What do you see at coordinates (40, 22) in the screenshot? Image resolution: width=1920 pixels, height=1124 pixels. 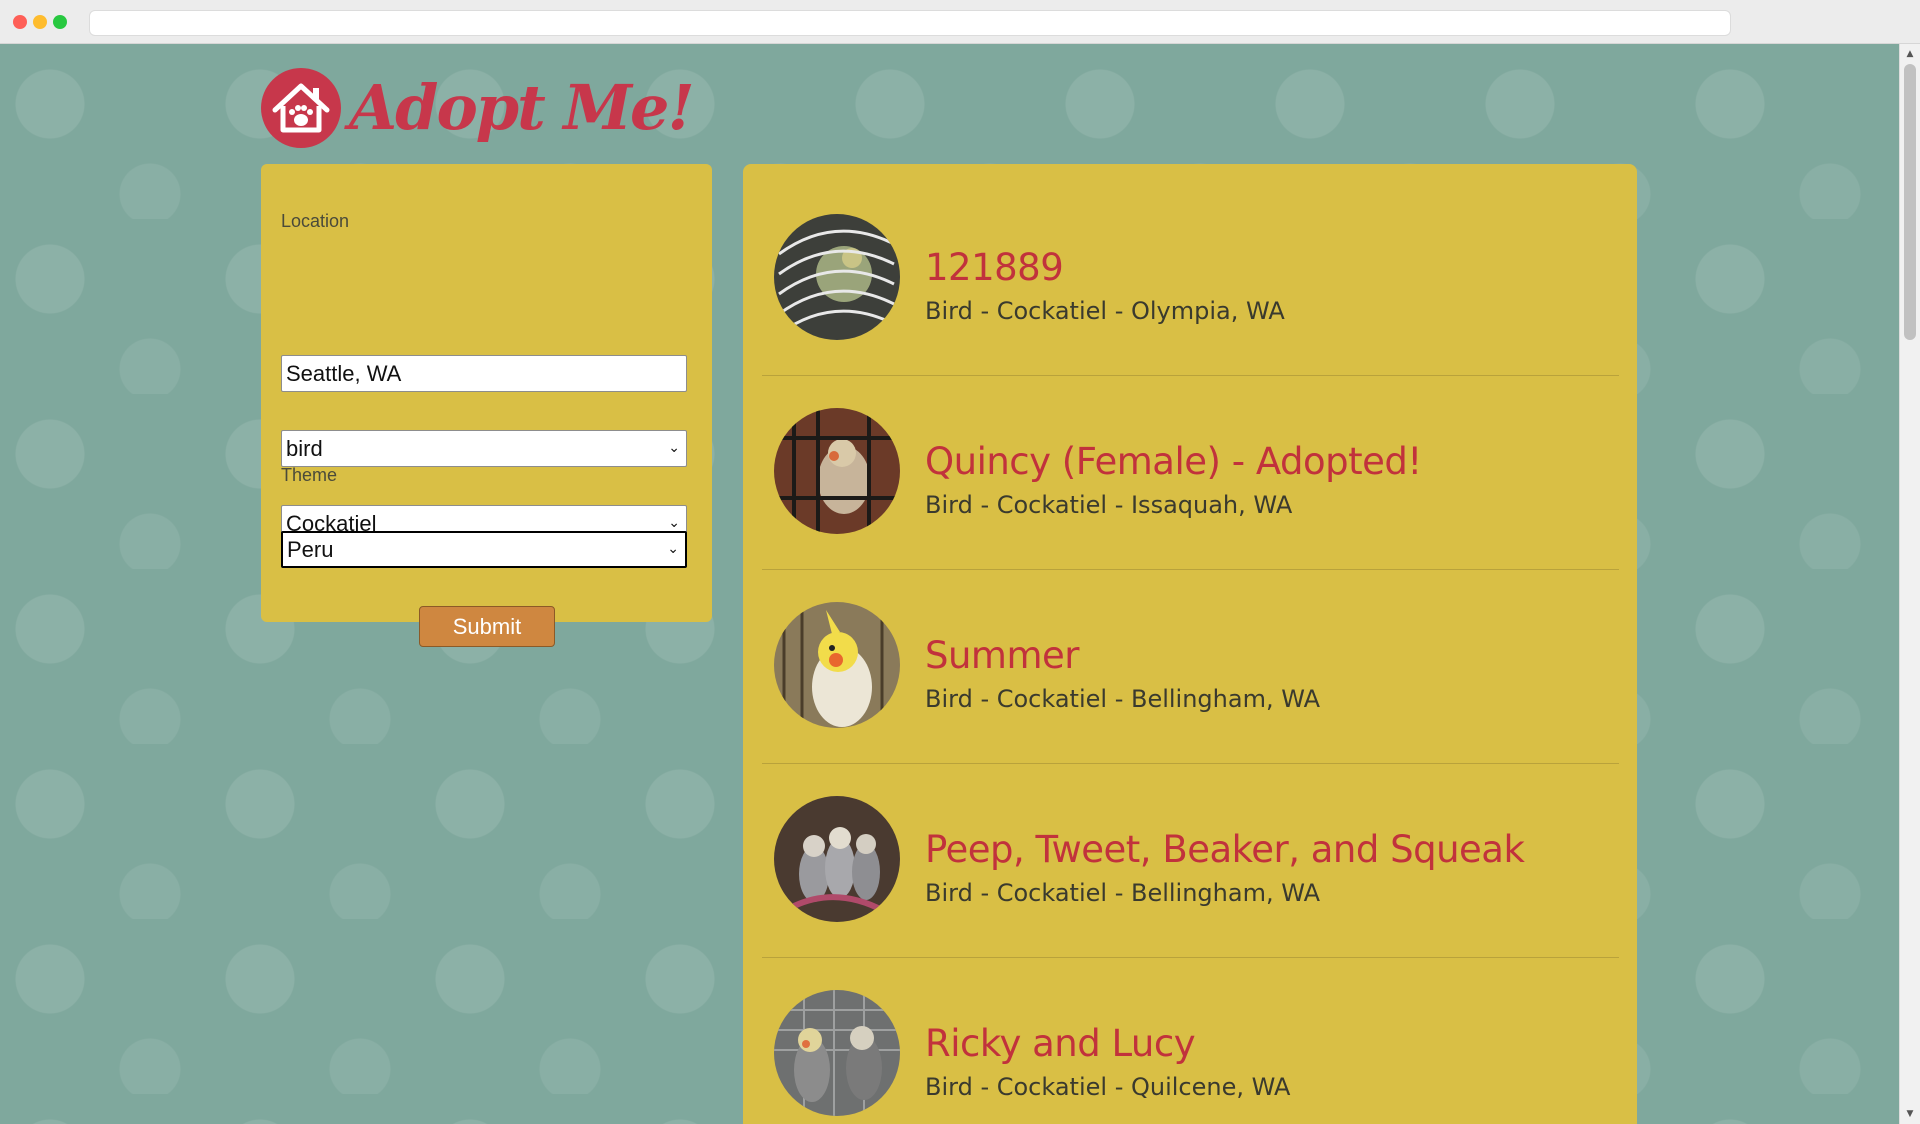 I see `minimize-window-button` at bounding box center [40, 22].